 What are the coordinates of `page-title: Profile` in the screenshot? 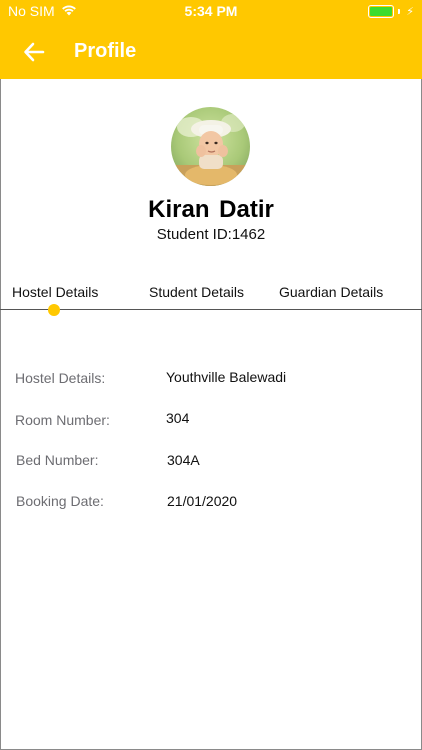 It's located at (105, 51).